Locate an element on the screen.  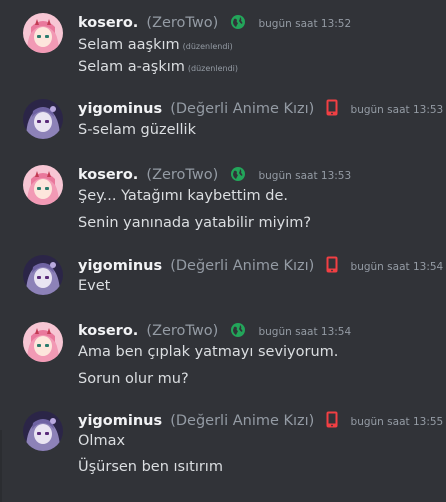
scroll-edge is located at coordinates (1, 466).